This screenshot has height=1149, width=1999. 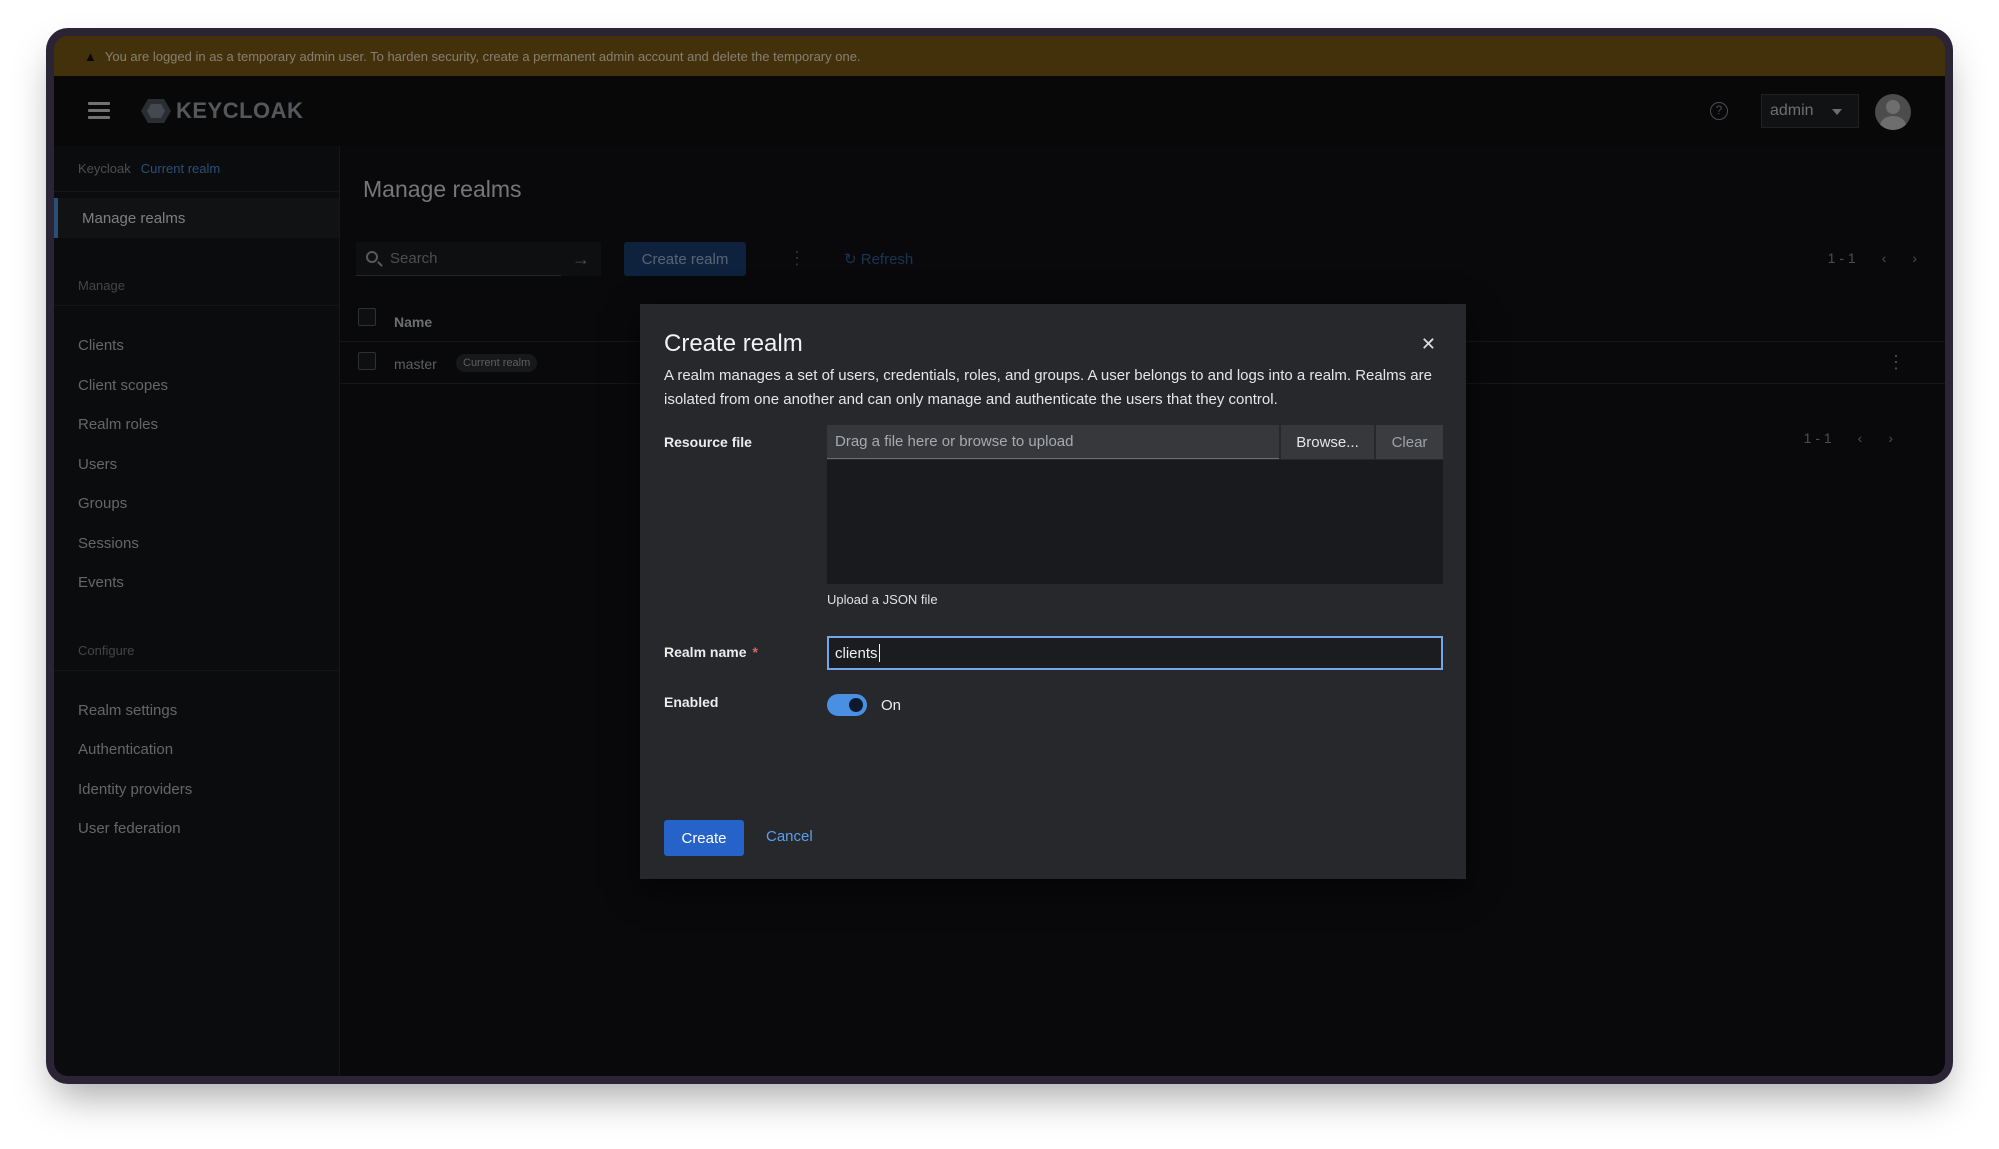 What do you see at coordinates (755, 652) in the screenshot?
I see `required-indicator: *` at bounding box center [755, 652].